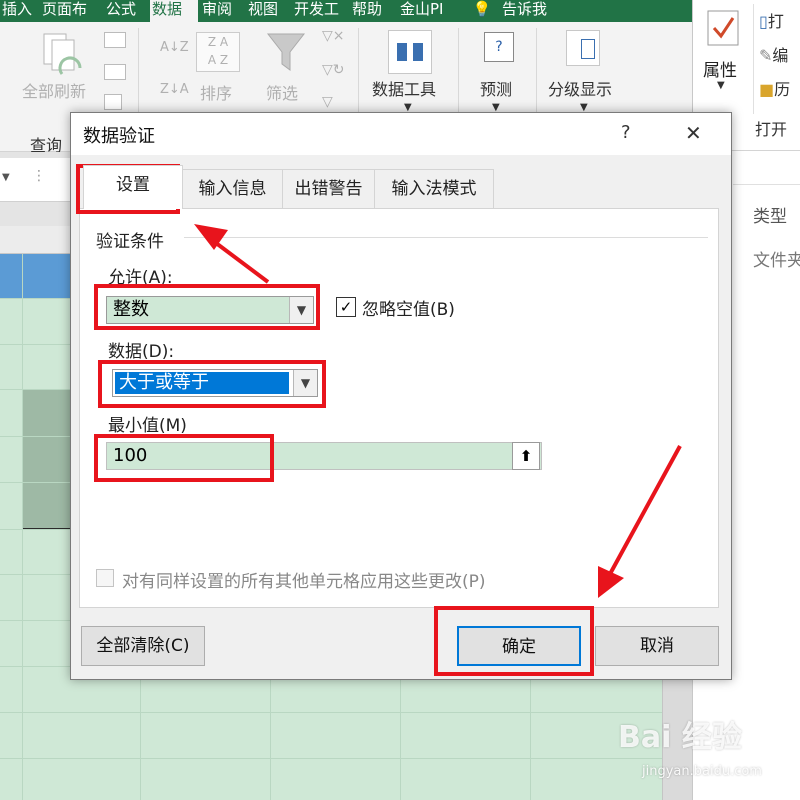 The height and width of the screenshot is (800, 800). Describe the element at coordinates (133, 187) in the screenshot. I see `tab-settings: 设置` at that location.